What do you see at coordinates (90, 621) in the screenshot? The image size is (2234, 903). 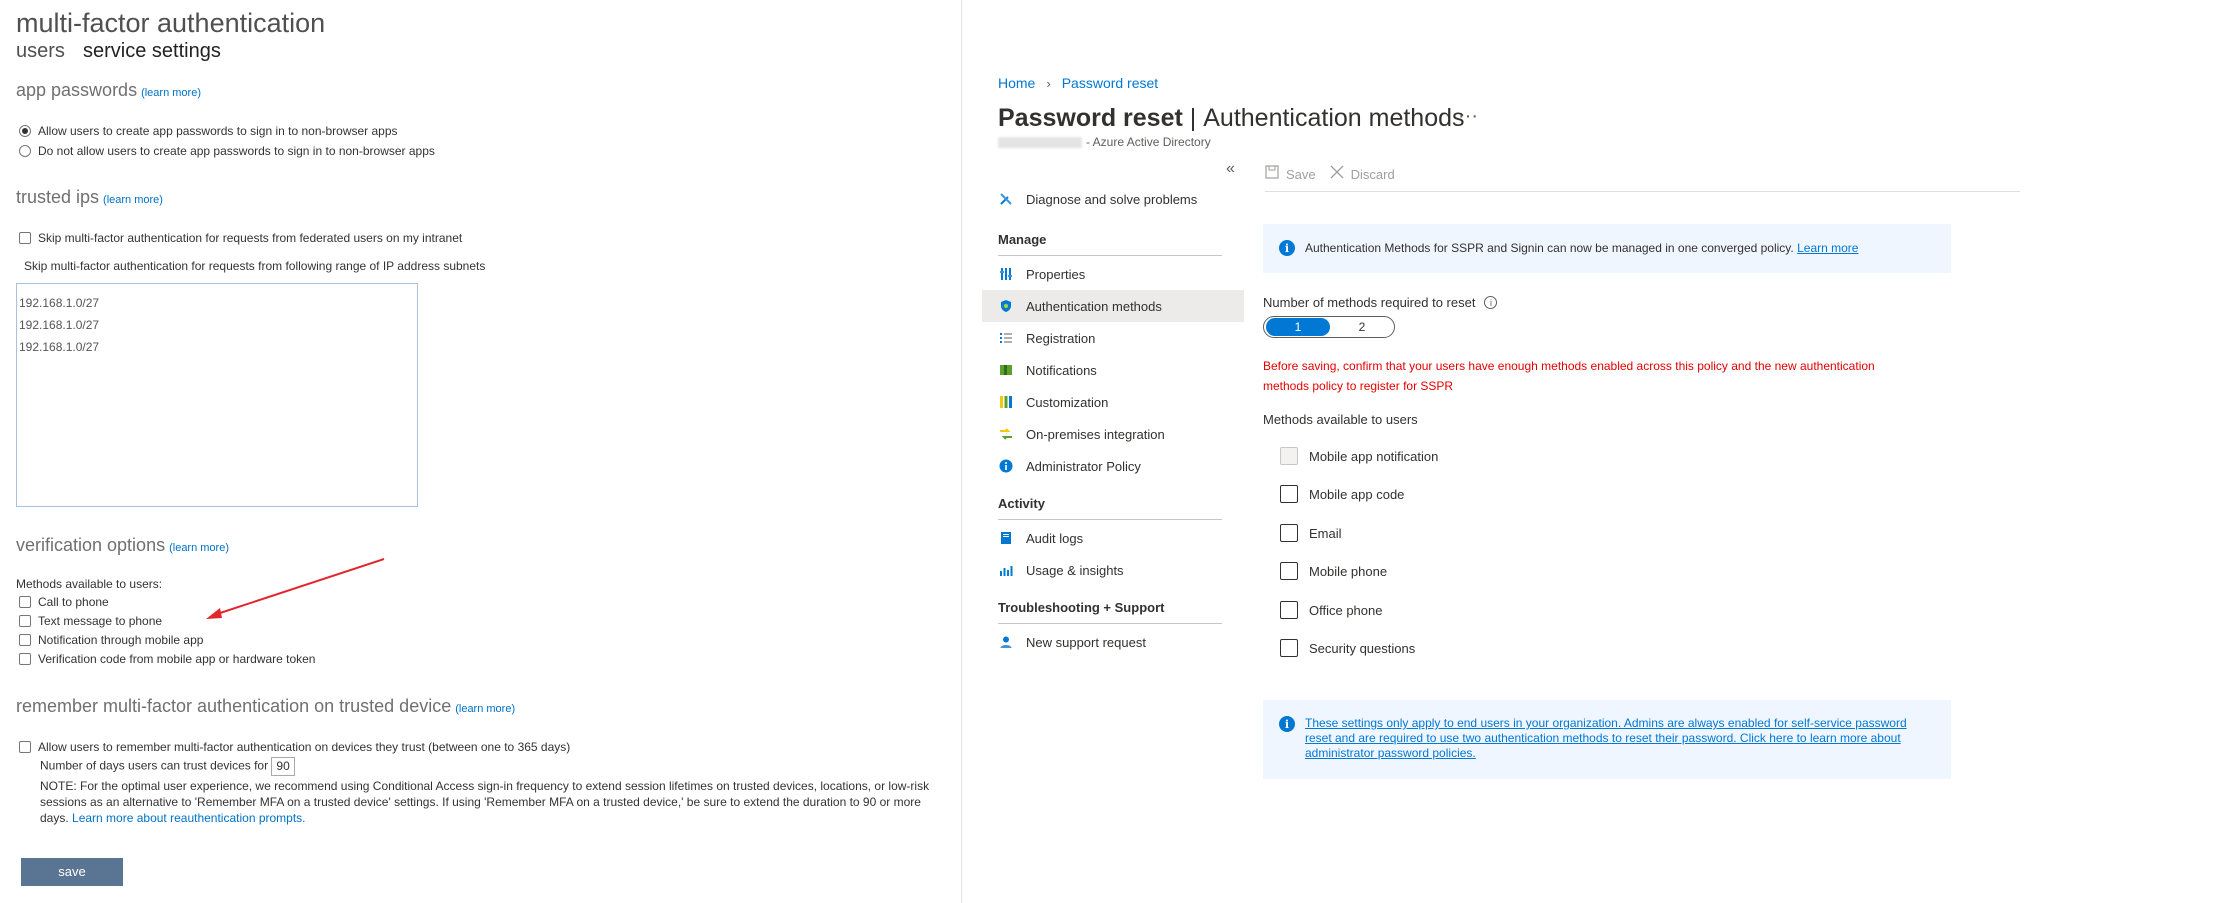 I see `text-message-checkbox: Text message to phone` at bounding box center [90, 621].